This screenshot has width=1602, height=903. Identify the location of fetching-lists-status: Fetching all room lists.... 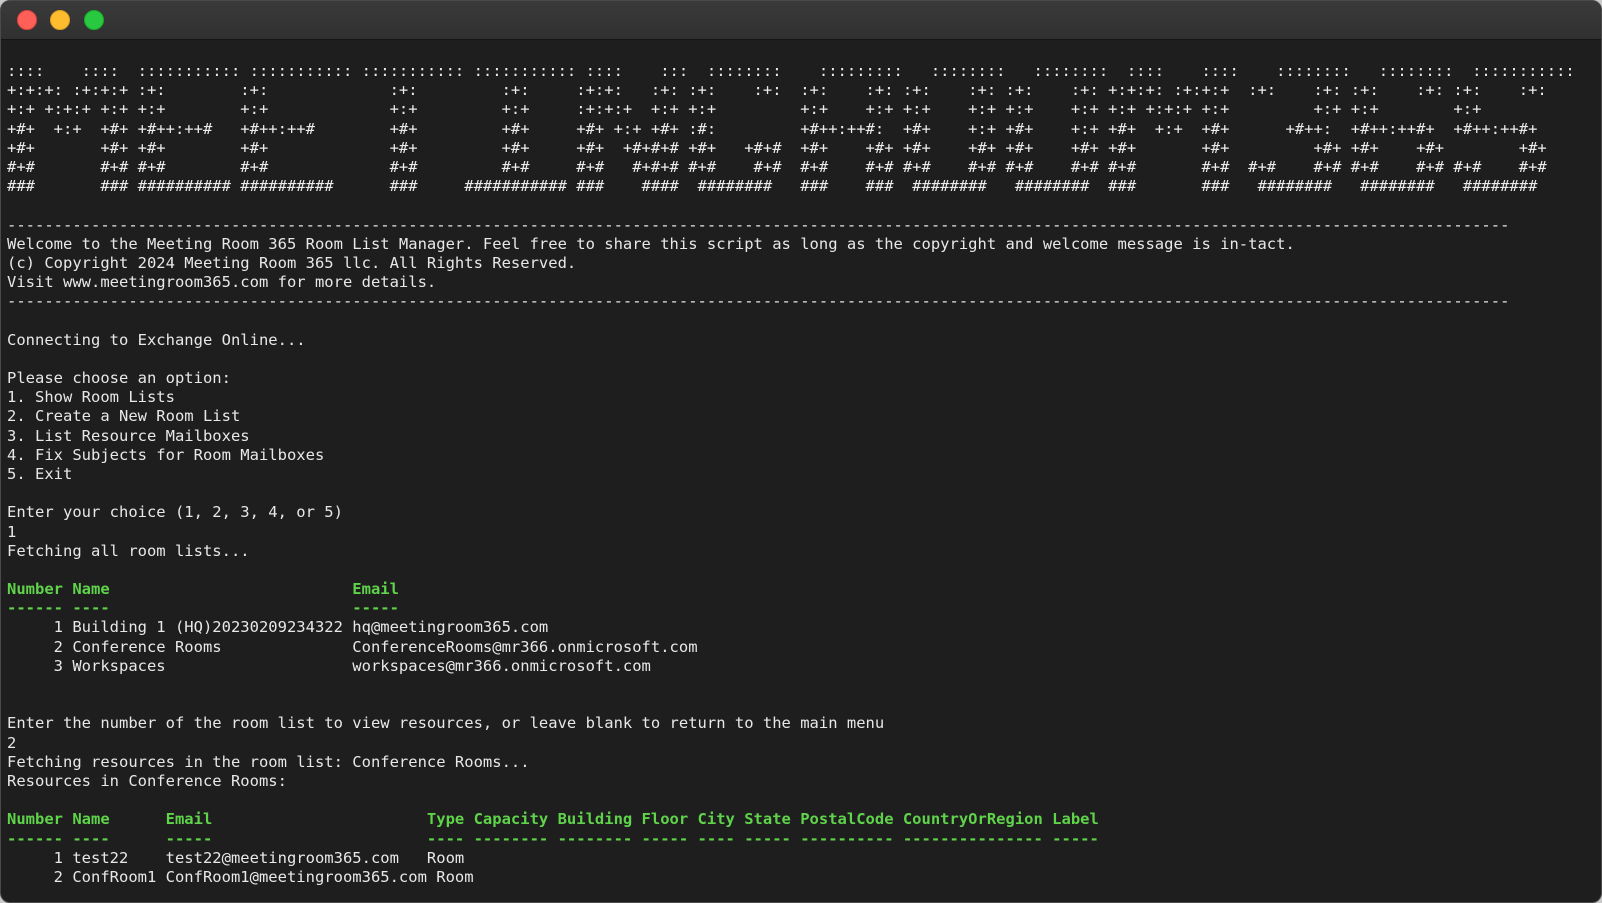
(128, 550).